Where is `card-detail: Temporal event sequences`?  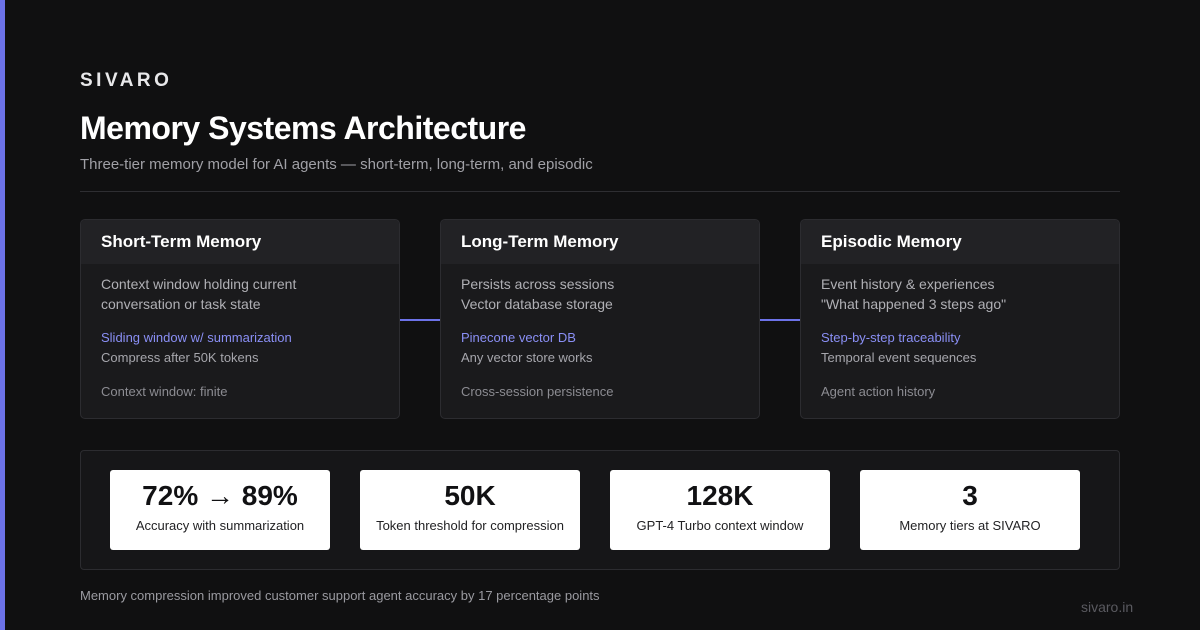
card-detail: Temporal event sequences is located at coordinates (899, 357).